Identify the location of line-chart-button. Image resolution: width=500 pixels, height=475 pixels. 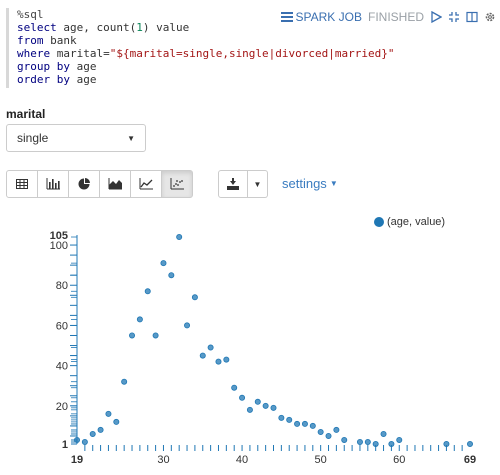
(146, 184).